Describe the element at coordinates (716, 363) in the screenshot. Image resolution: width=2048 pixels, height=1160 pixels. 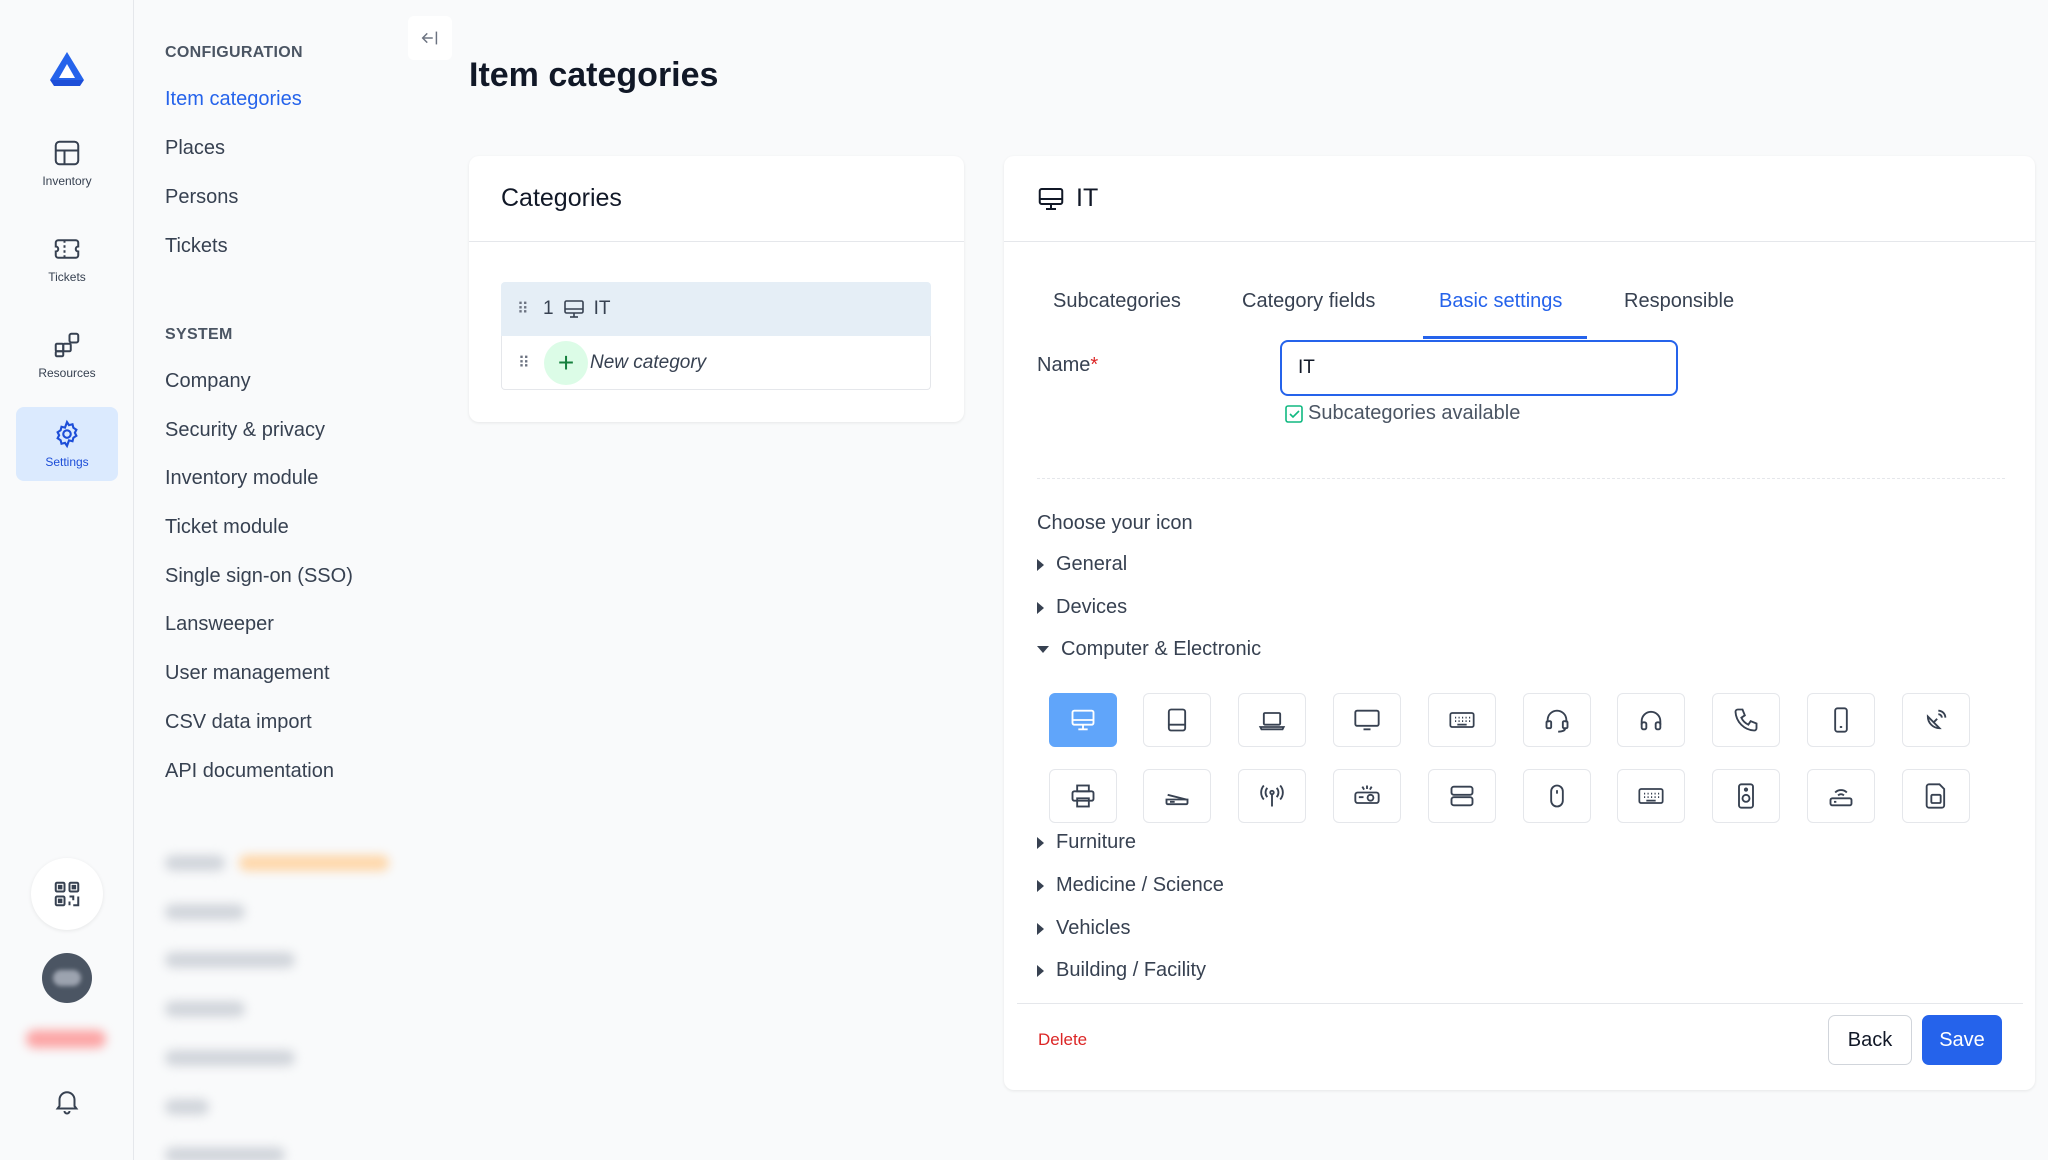
I see `new-category-row: ⠿ + New category` at that location.